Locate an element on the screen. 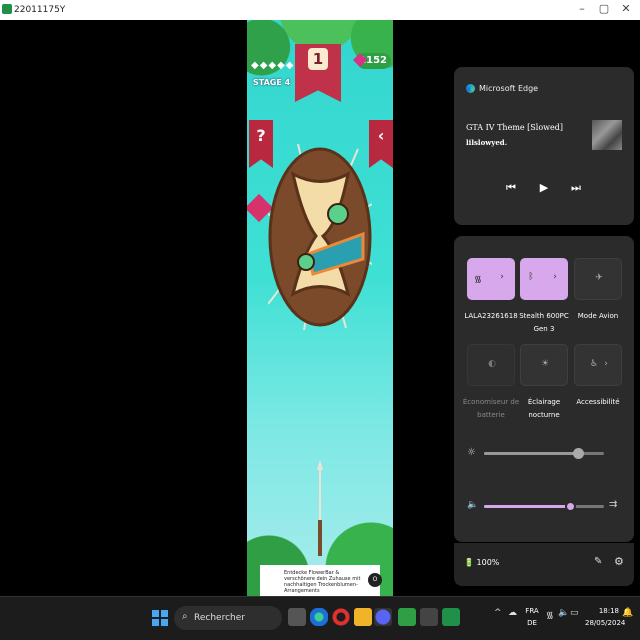  close-button: ✕ is located at coordinates (626, 9).